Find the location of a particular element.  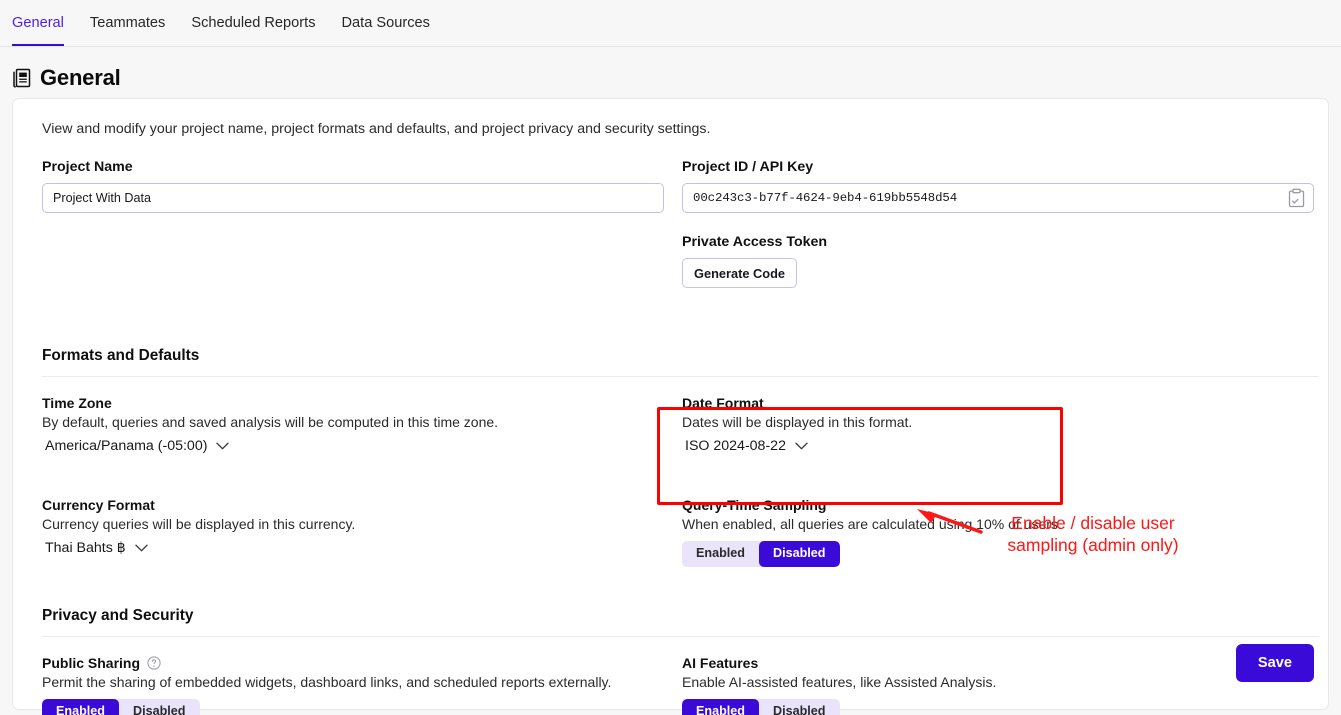

tab-teammates: Teammates is located at coordinates (127, 15).